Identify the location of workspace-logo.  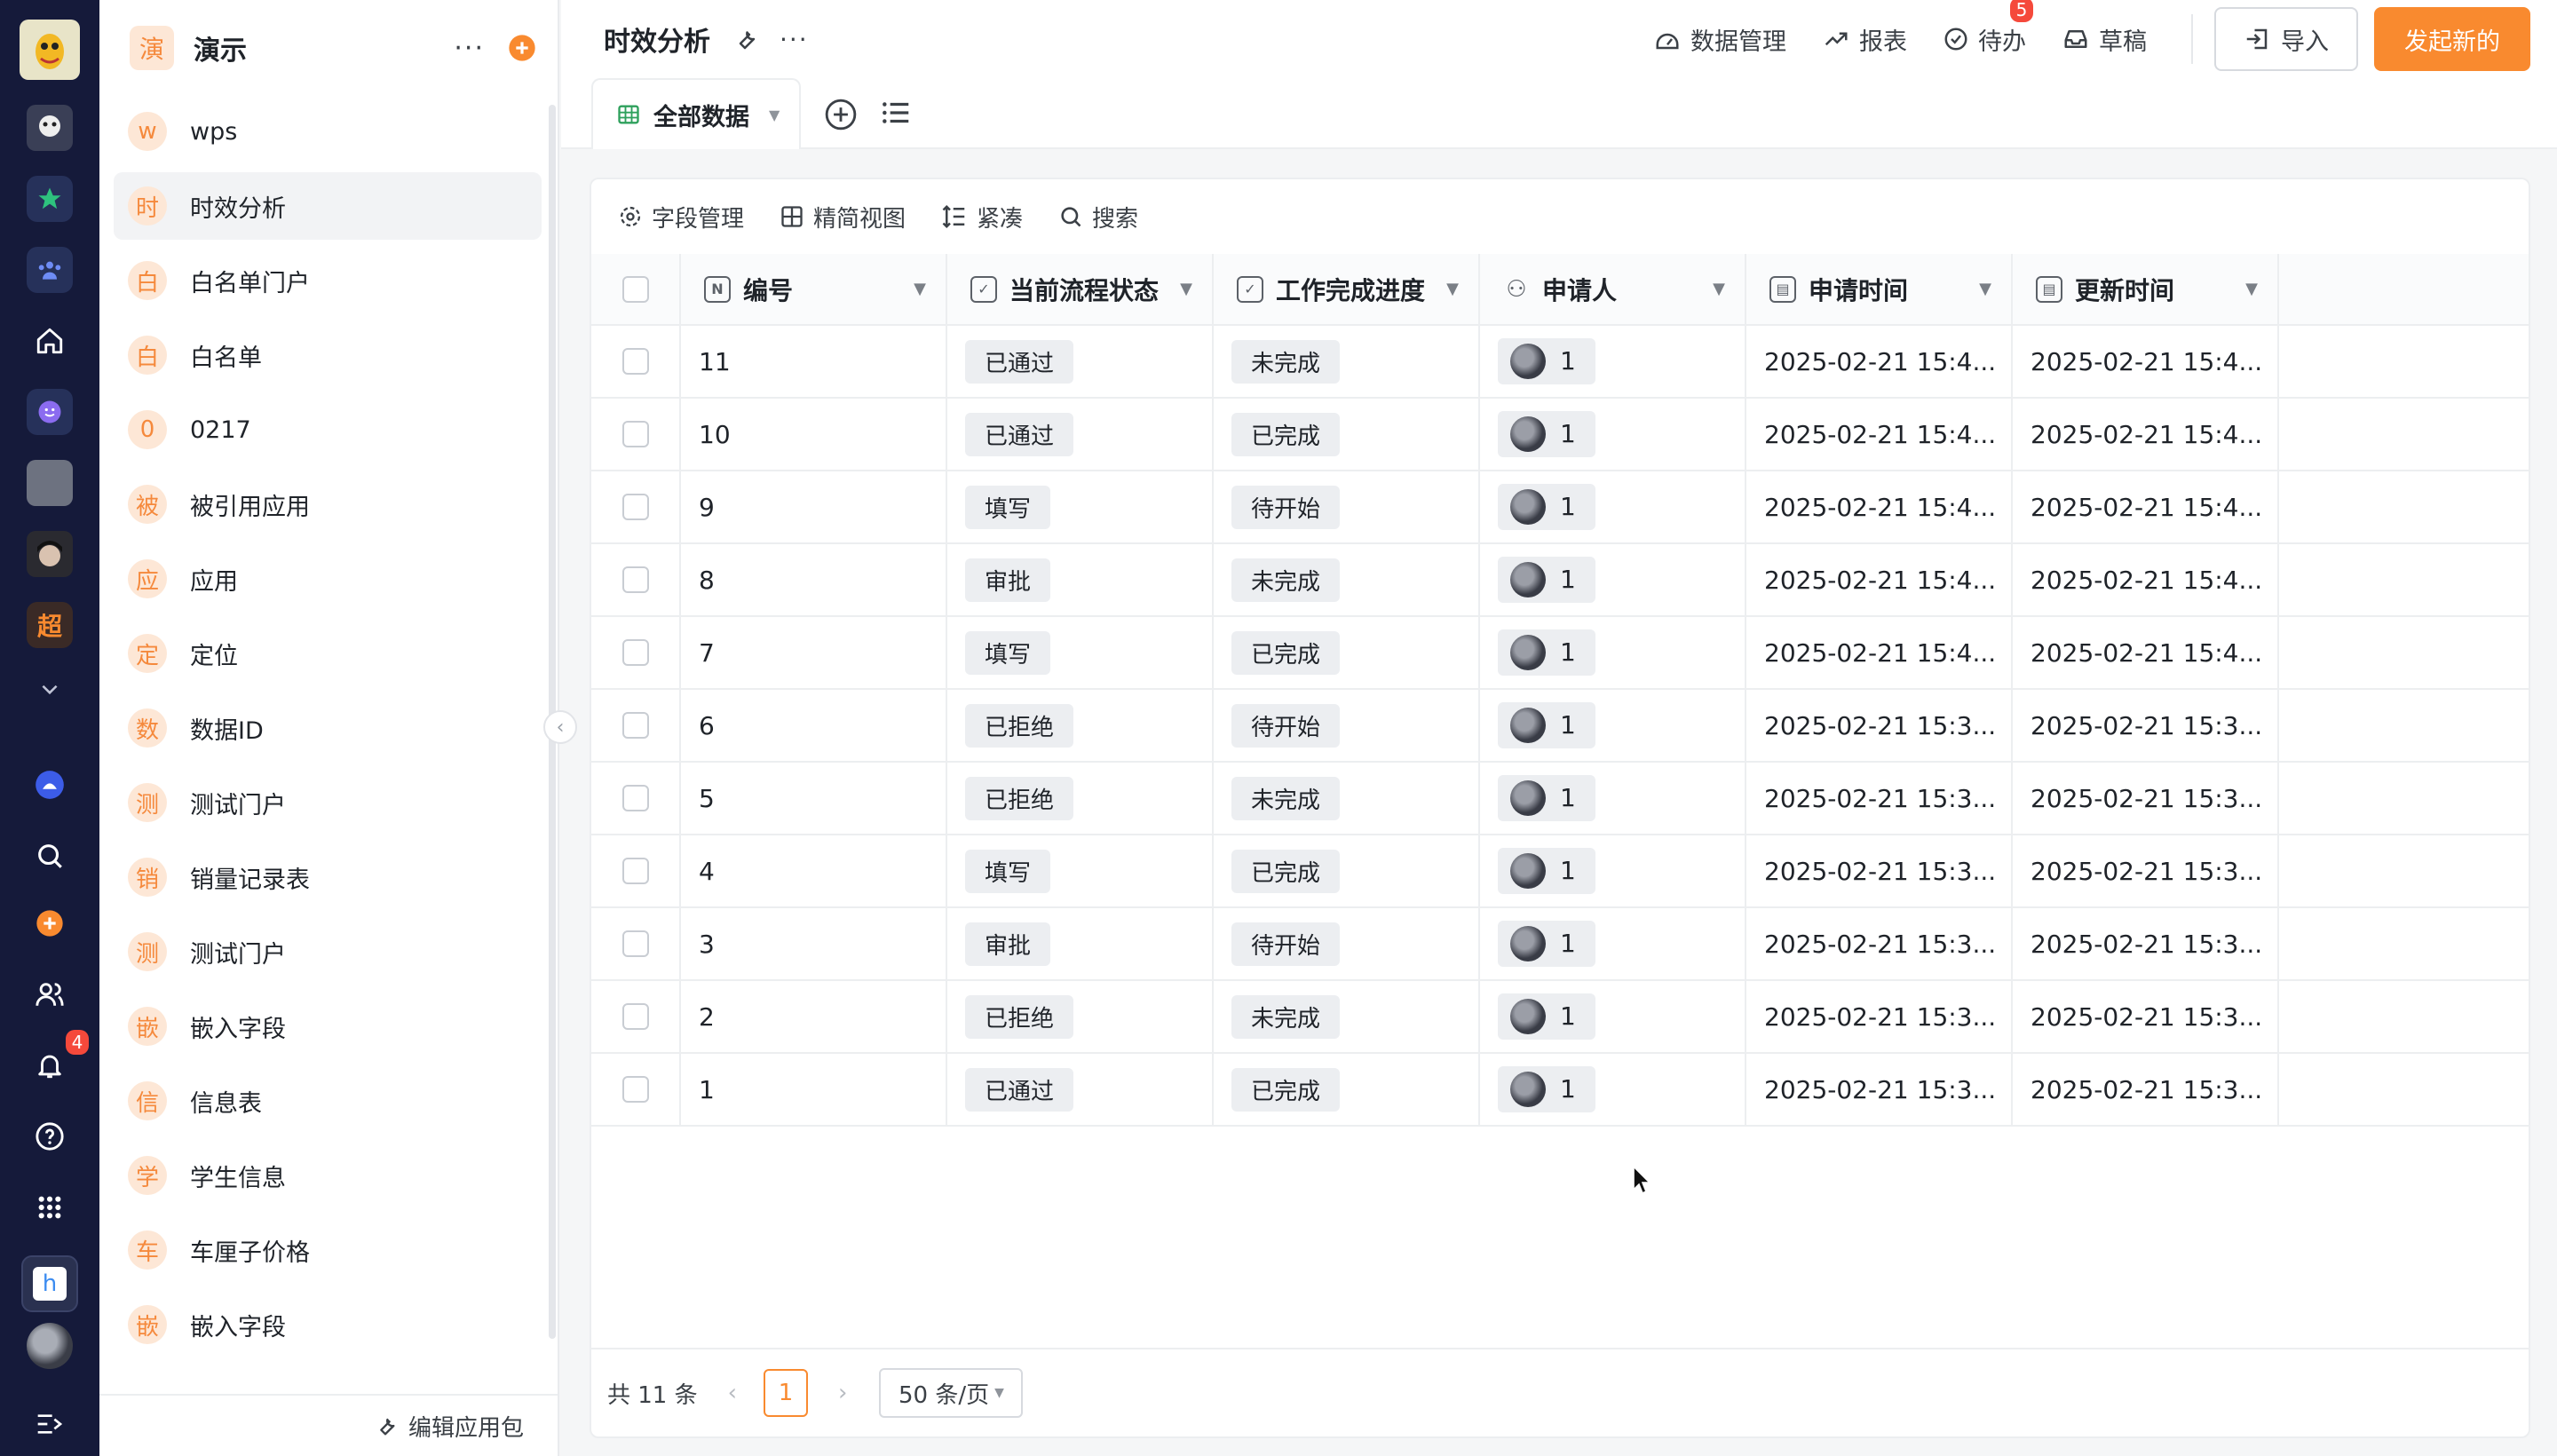
(50, 50).